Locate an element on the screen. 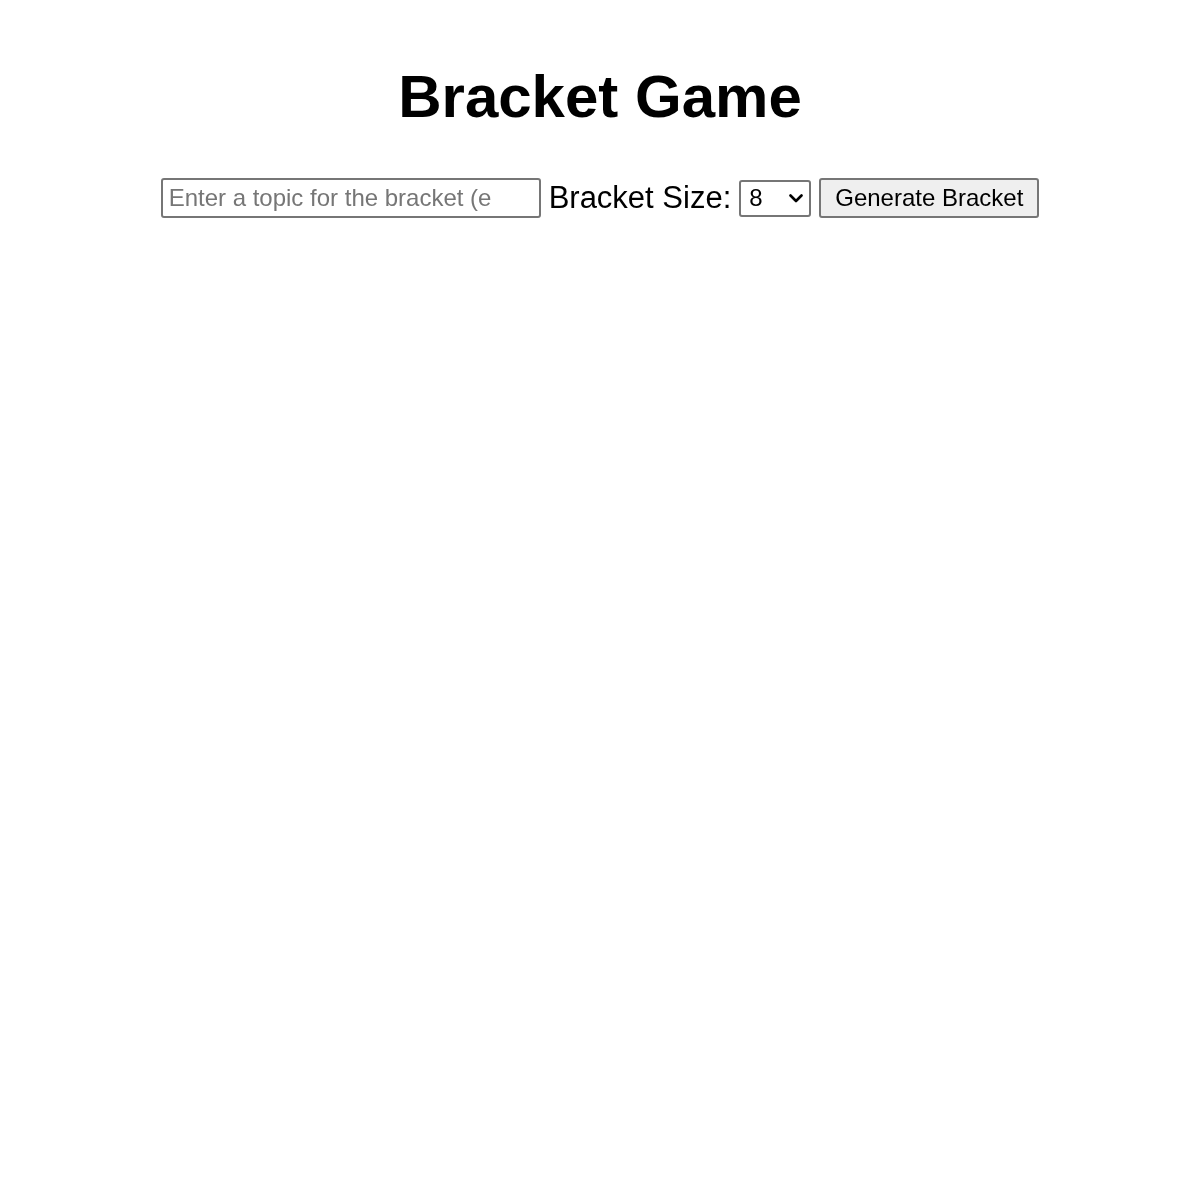 Image resolution: width=1200 pixels, height=1200 pixels. topic-input-field: Enter a topic for the bracket (e is located at coordinates (350, 198).